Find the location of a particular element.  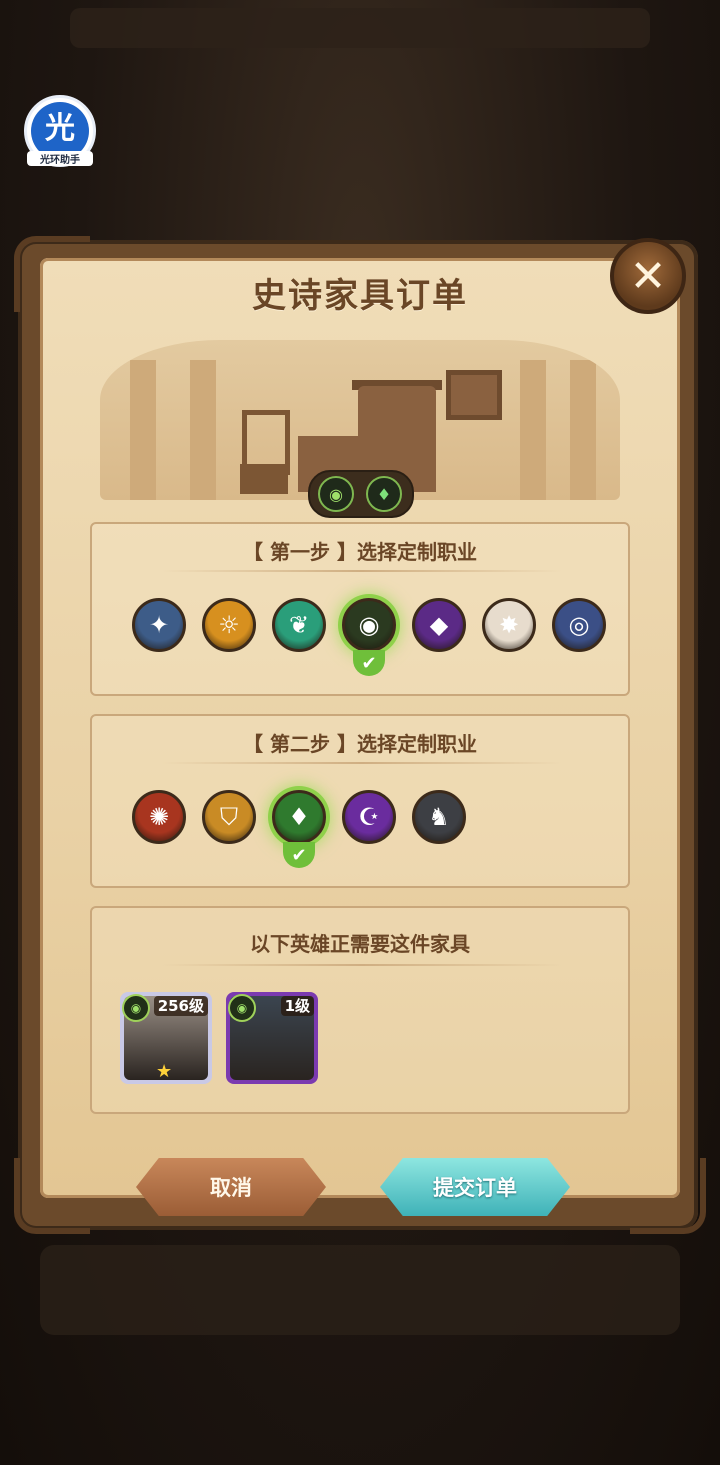

chair-seat-graphic is located at coordinates (264, 479).